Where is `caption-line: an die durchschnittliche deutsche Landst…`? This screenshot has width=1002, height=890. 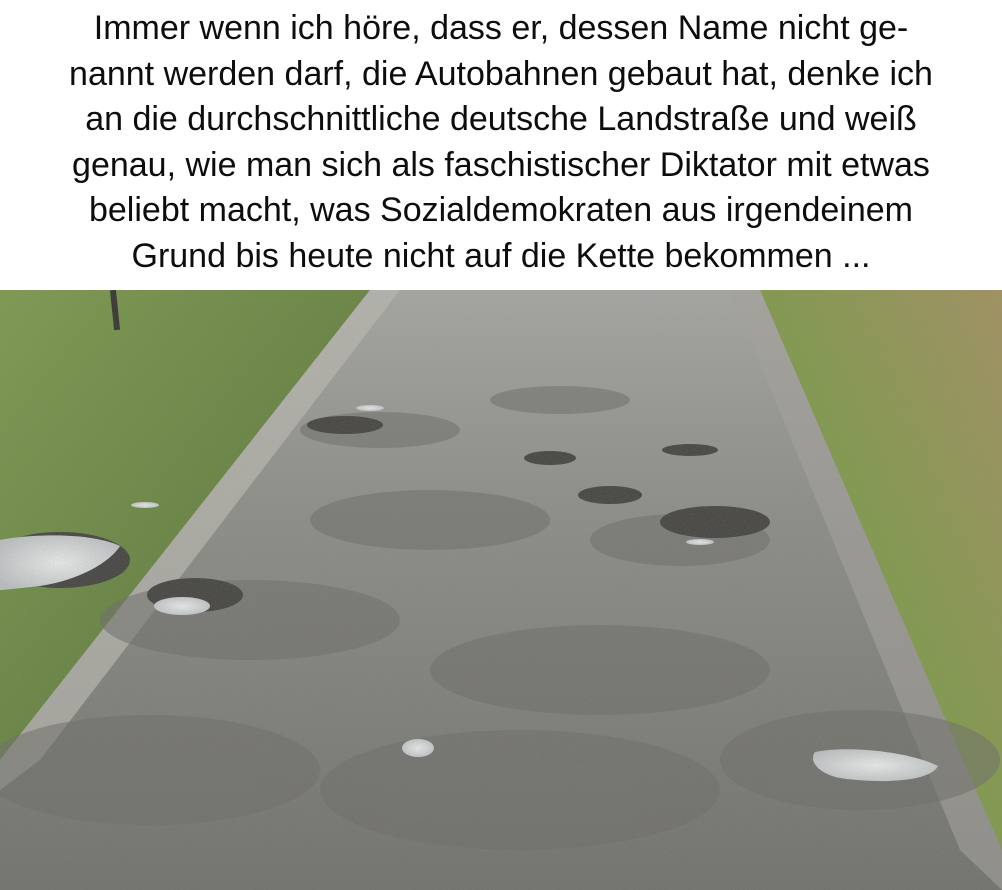 caption-line: an die durchschnittliche deutsche Landst… is located at coordinates (501, 119).